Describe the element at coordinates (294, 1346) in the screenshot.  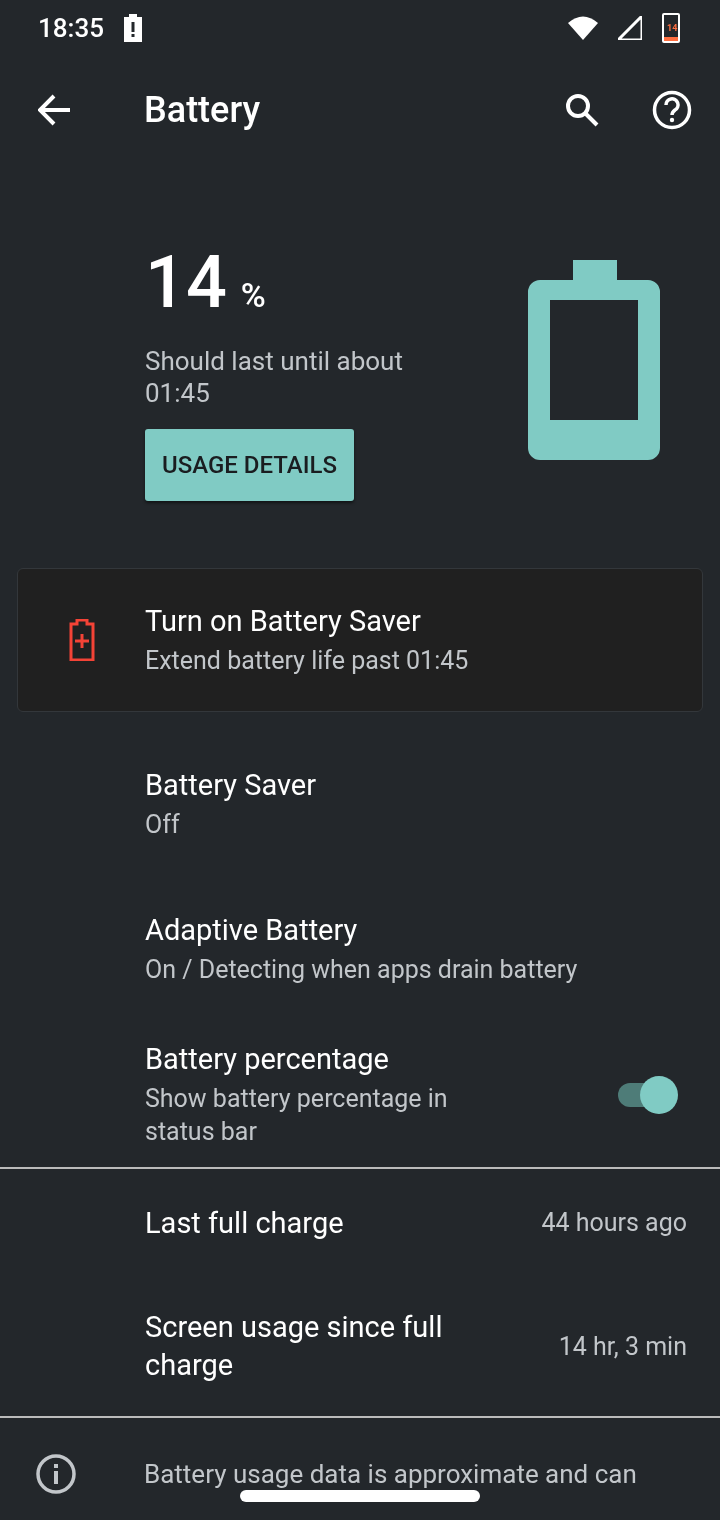
I see `stat-label: Screen usage since full charge` at that location.